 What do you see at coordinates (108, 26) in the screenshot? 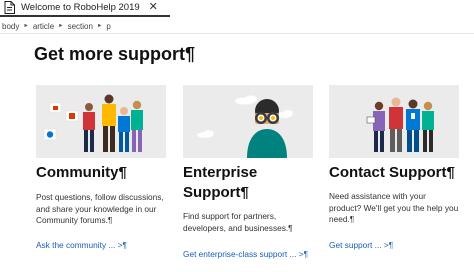
I see `breadcrumb-item-p: p` at bounding box center [108, 26].